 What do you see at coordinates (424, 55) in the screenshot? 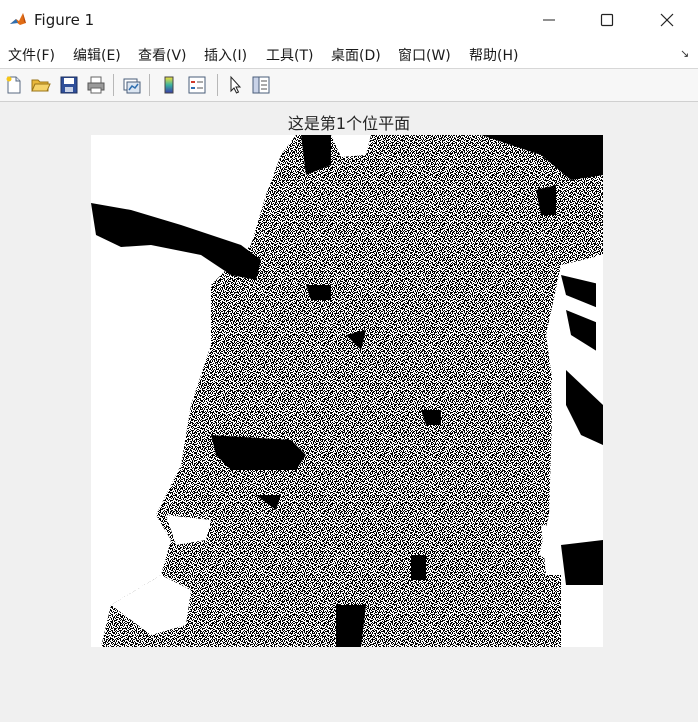
I see `menu-window: 窗口(W)` at bounding box center [424, 55].